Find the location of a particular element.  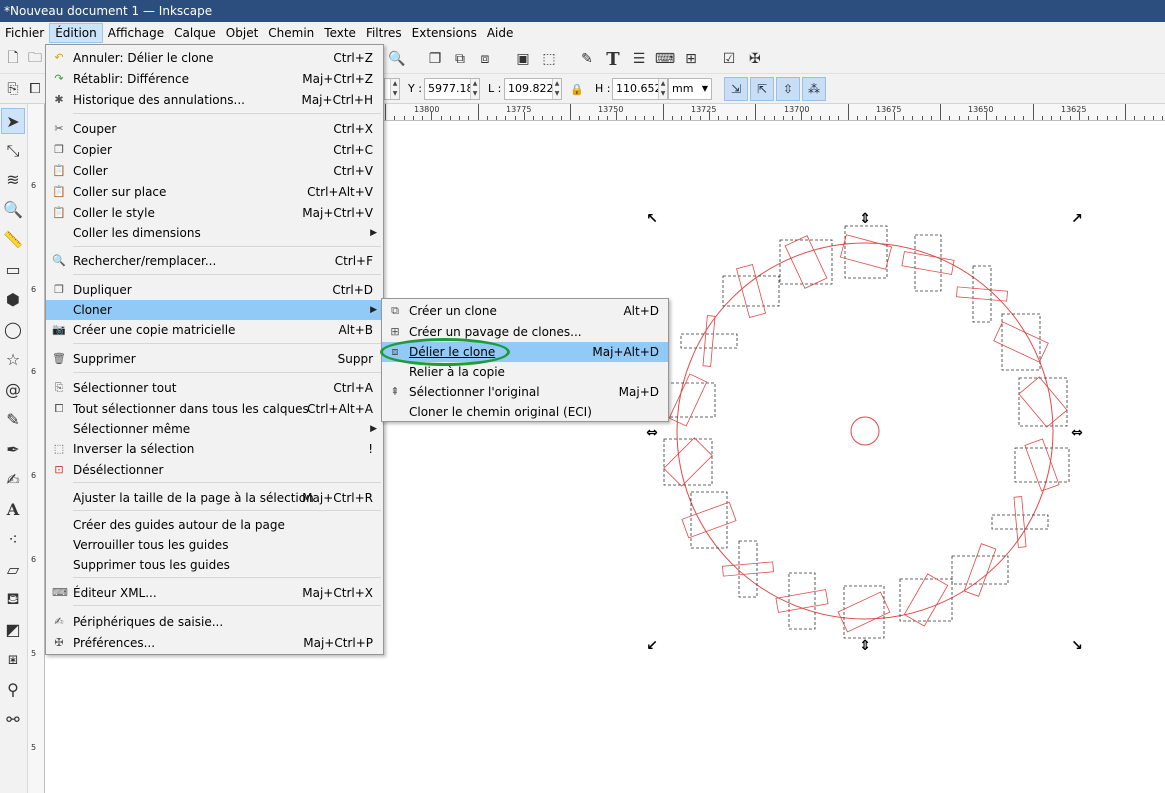

x-stepper-arrows-icon: ▲ ▼ is located at coordinates (394, 89).